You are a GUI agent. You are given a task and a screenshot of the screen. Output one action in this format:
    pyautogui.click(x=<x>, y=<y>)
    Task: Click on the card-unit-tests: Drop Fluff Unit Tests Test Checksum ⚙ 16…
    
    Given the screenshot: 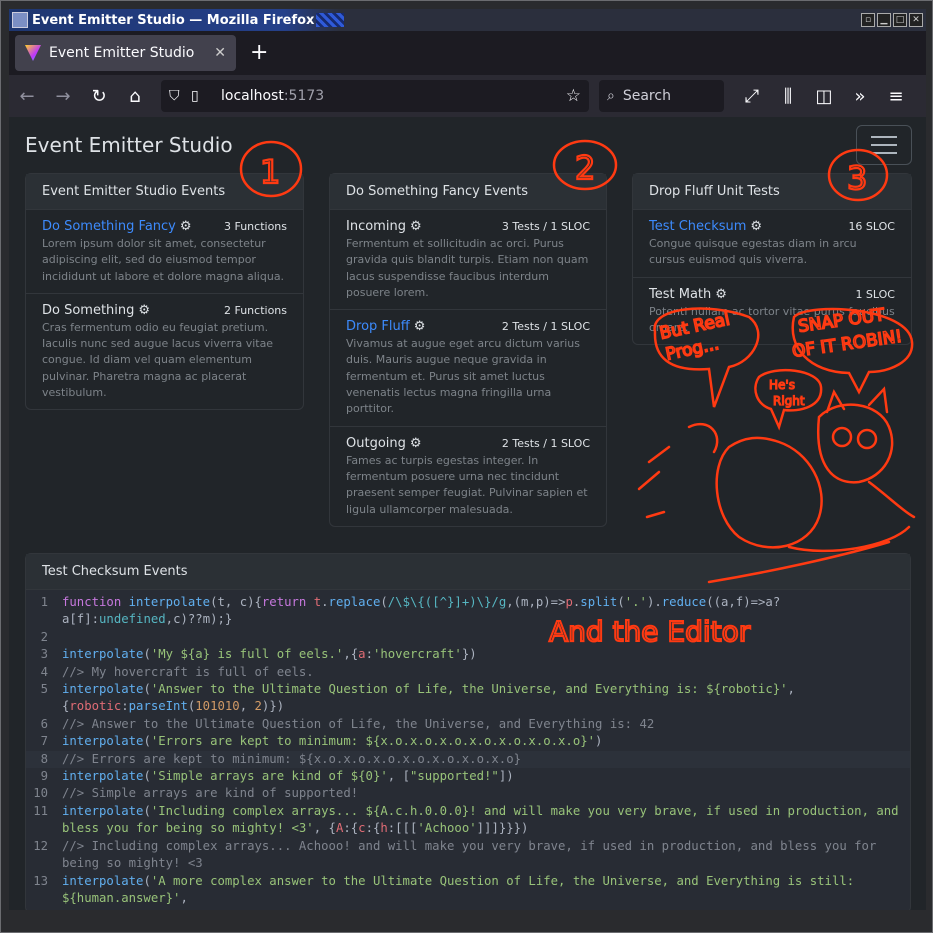 What is the action you would take?
    pyautogui.click(x=772, y=259)
    